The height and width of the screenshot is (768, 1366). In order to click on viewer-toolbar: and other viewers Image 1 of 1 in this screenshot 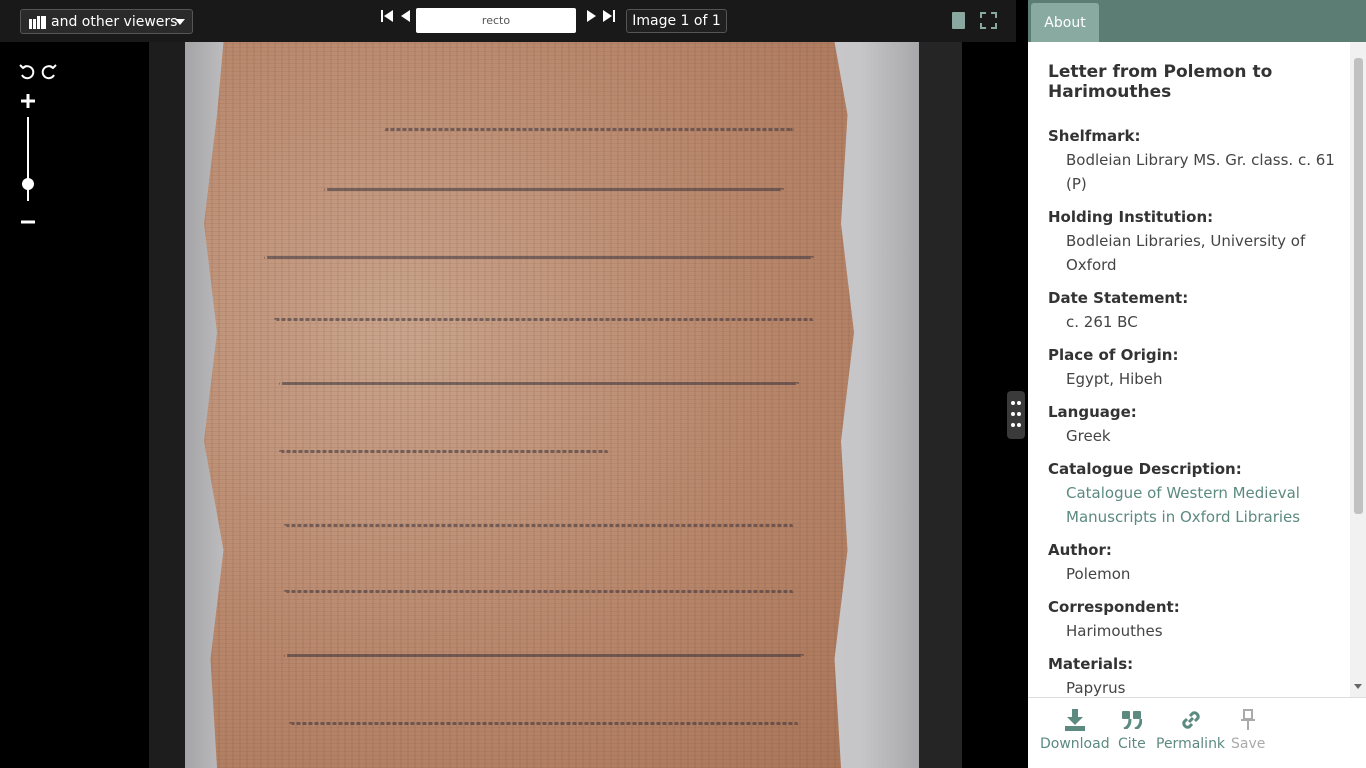, I will do `click(514, 21)`.